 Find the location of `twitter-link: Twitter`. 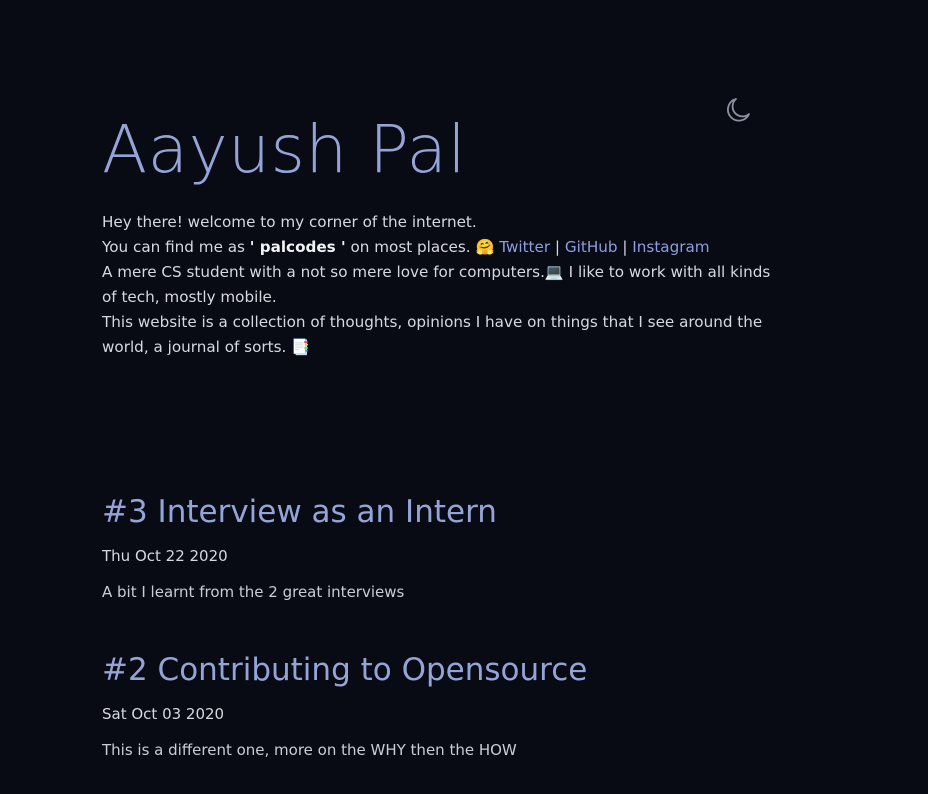

twitter-link: Twitter is located at coordinates (524, 247).